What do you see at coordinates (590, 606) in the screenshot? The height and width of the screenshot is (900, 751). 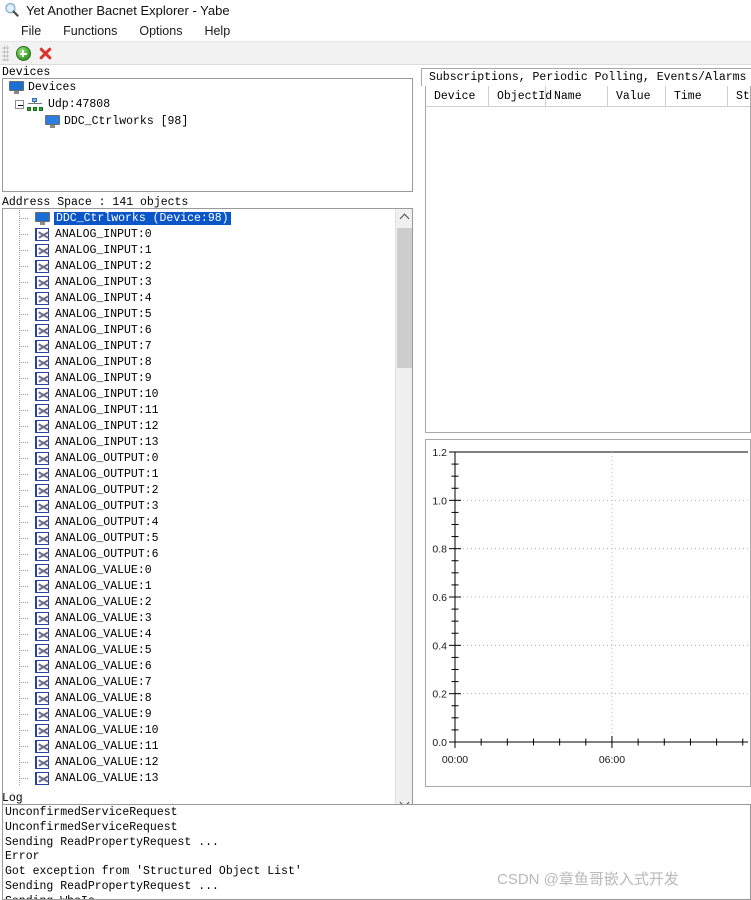 I see `trend-chart: 0.0 0.2 0.4 0.6 0.8 1.0 1.2 00:00 06:00` at bounding box center [590, 606].